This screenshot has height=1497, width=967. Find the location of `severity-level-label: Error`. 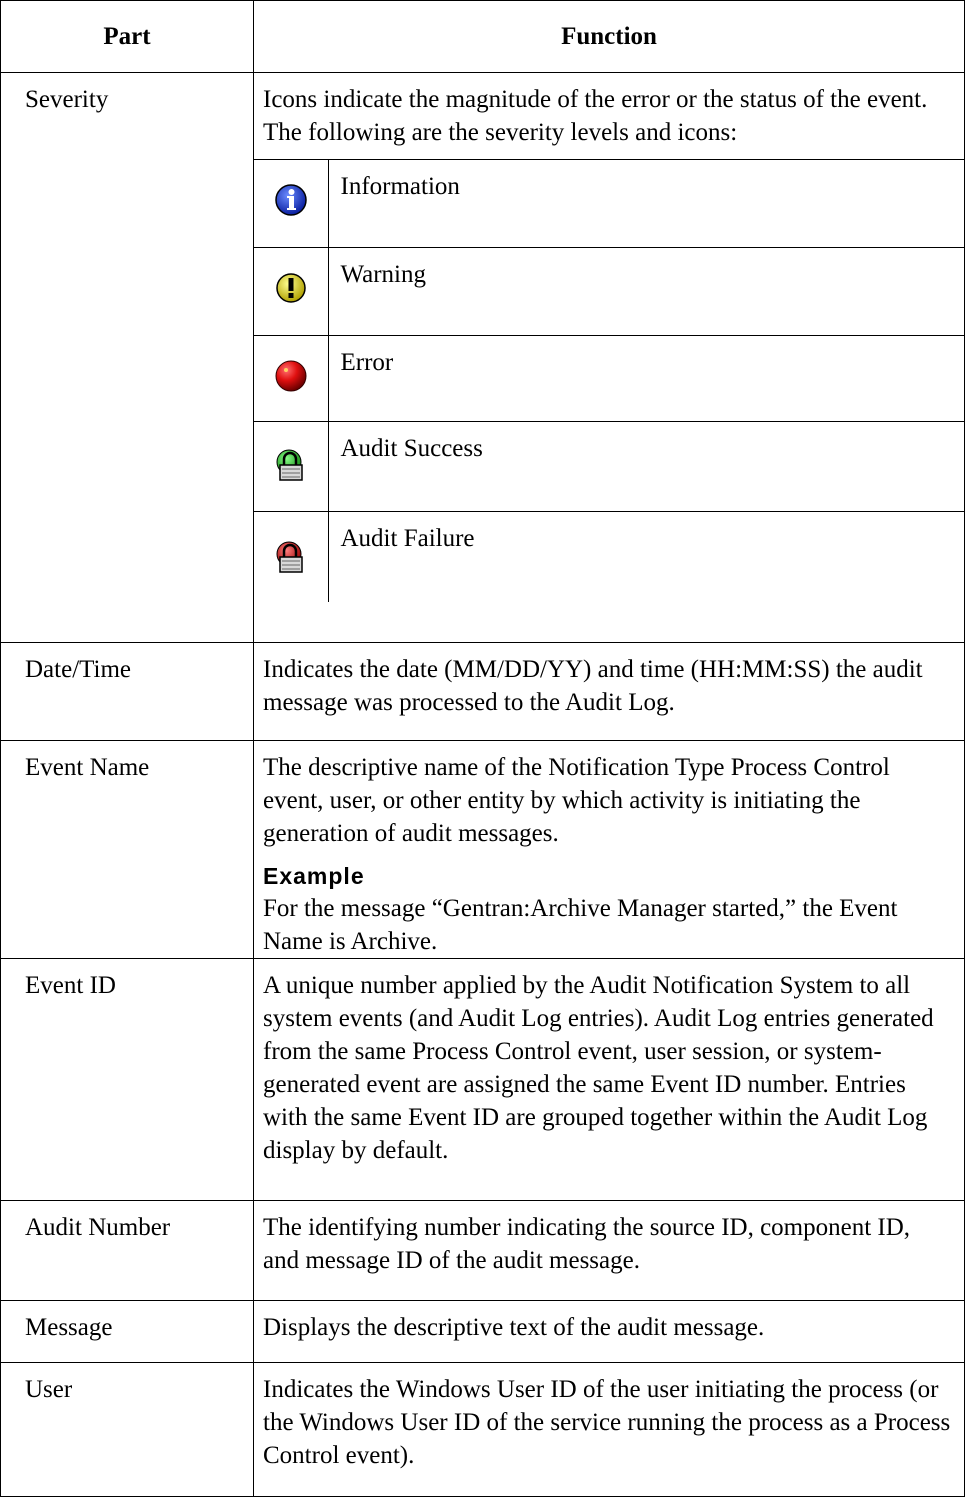

severity-level-label: Error is located at coordinates (367, 362).